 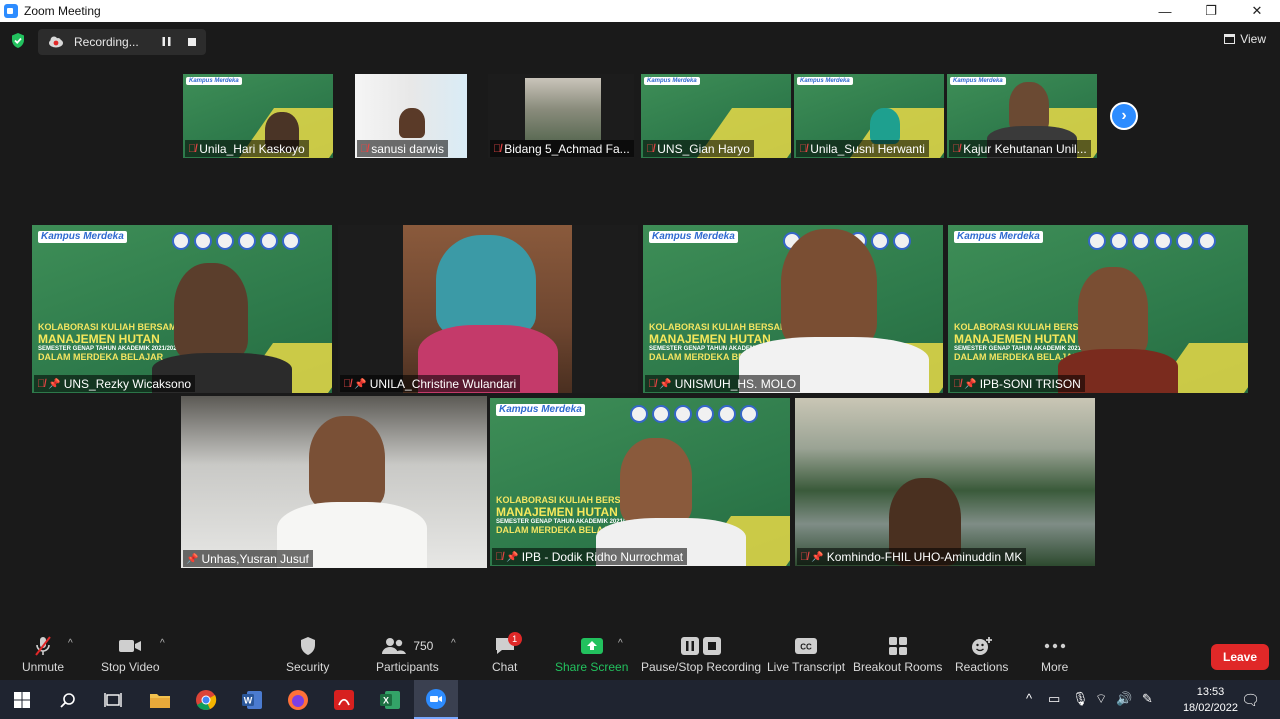 What do you see at coordinates (1124, 116) in the screenshot?
I see `next-page-arrow-icon: ›` at bounding box center [1124, 116].